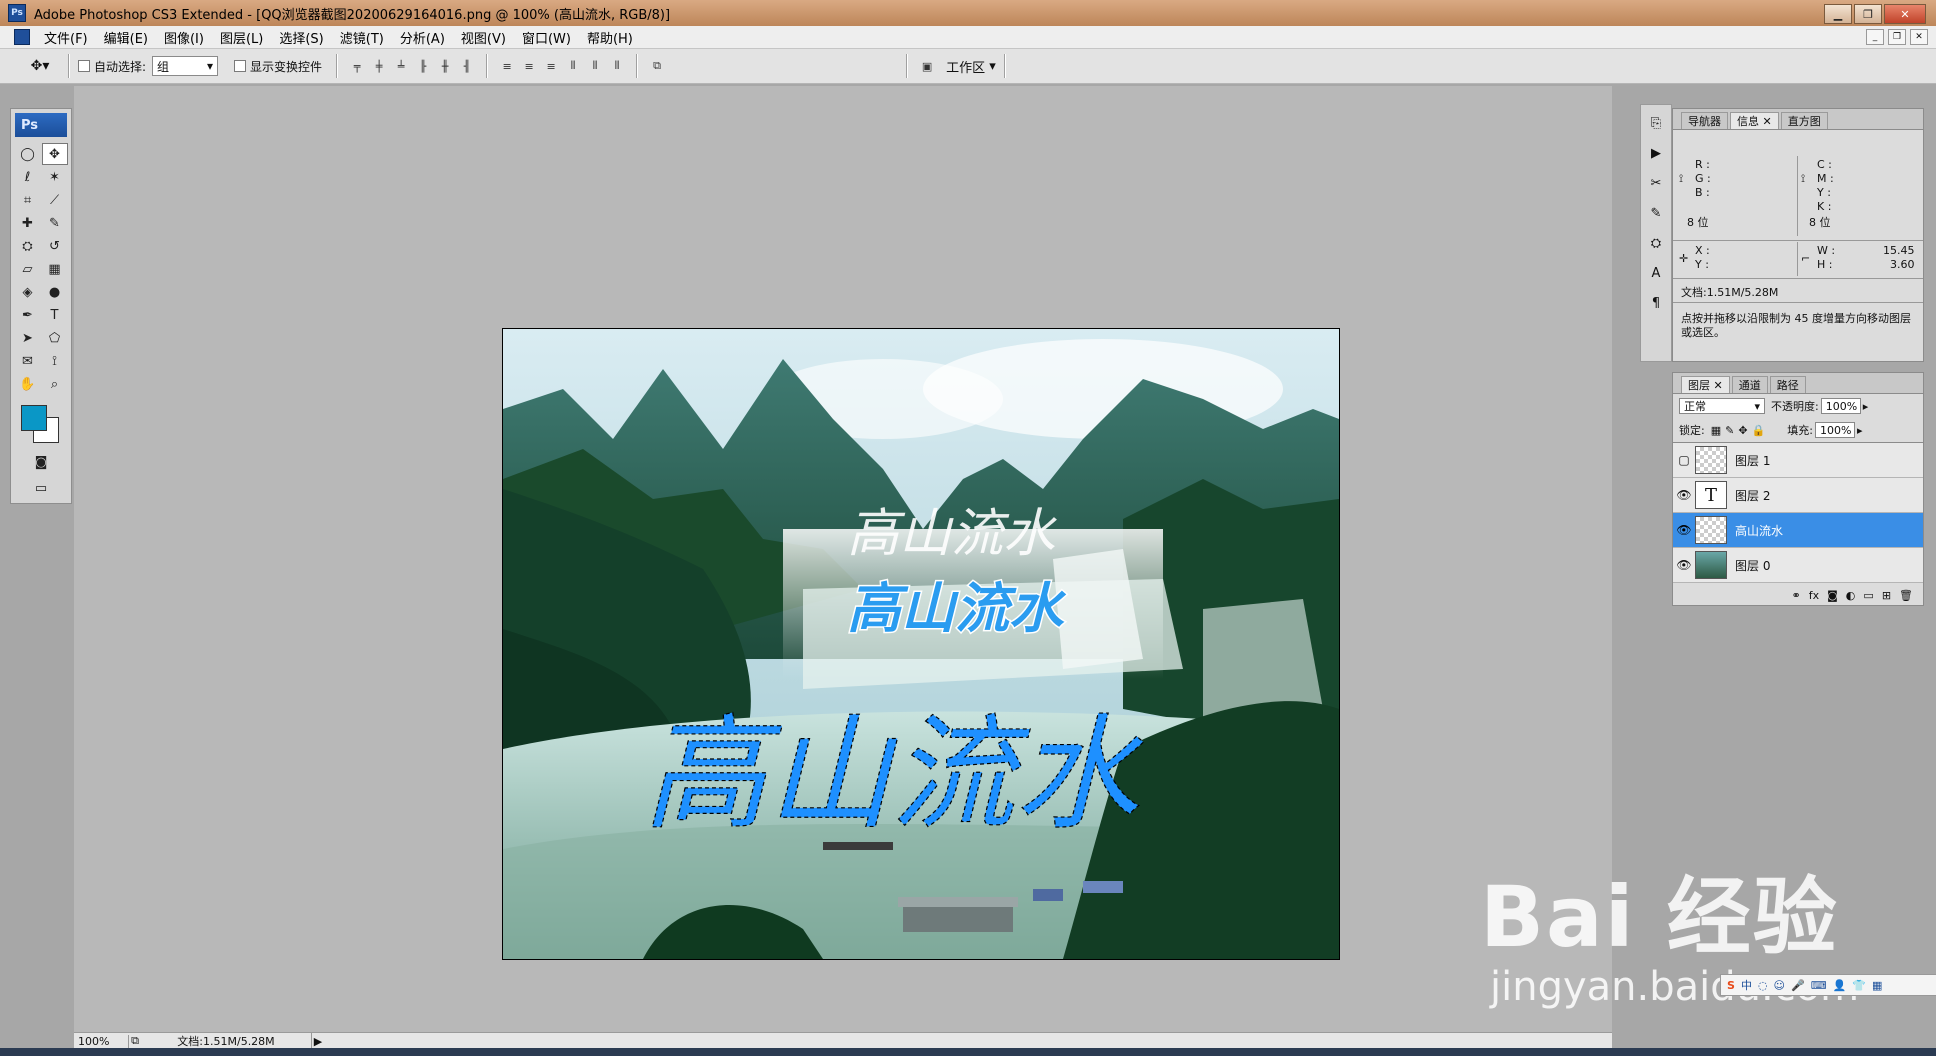  I want to click on align-top-icon: ╤, so click(357, 66).